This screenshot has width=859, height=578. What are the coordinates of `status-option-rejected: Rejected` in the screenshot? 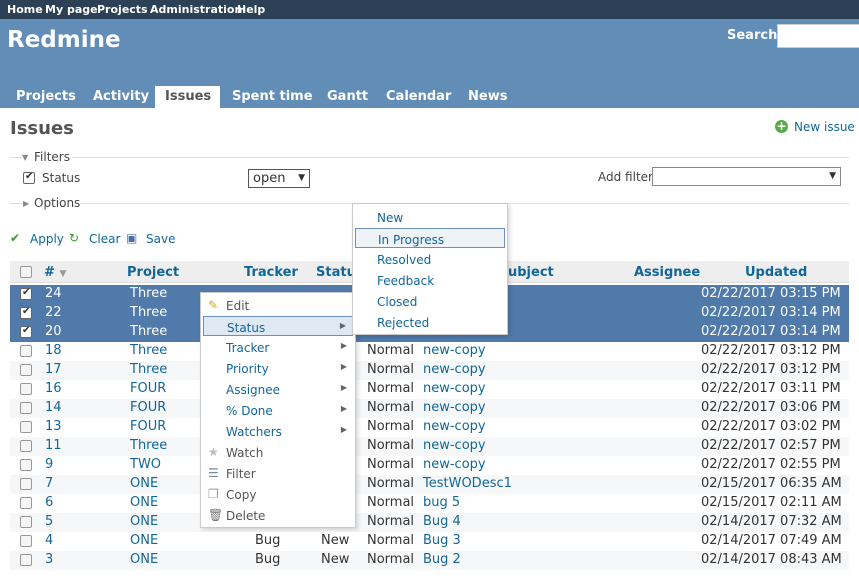 It's located at (430, 322).